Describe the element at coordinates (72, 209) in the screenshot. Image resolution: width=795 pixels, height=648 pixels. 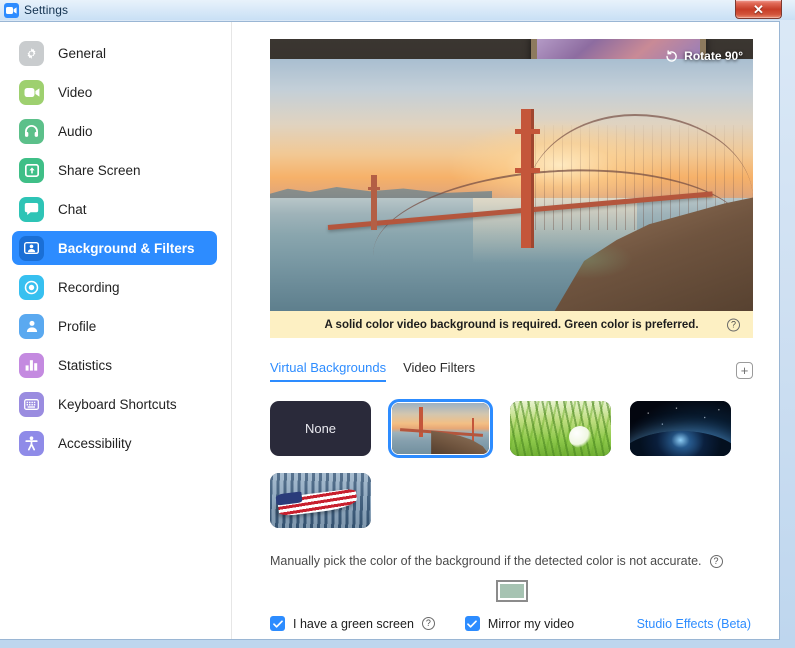
I see `sidebar-item-label: Chat` at that location.